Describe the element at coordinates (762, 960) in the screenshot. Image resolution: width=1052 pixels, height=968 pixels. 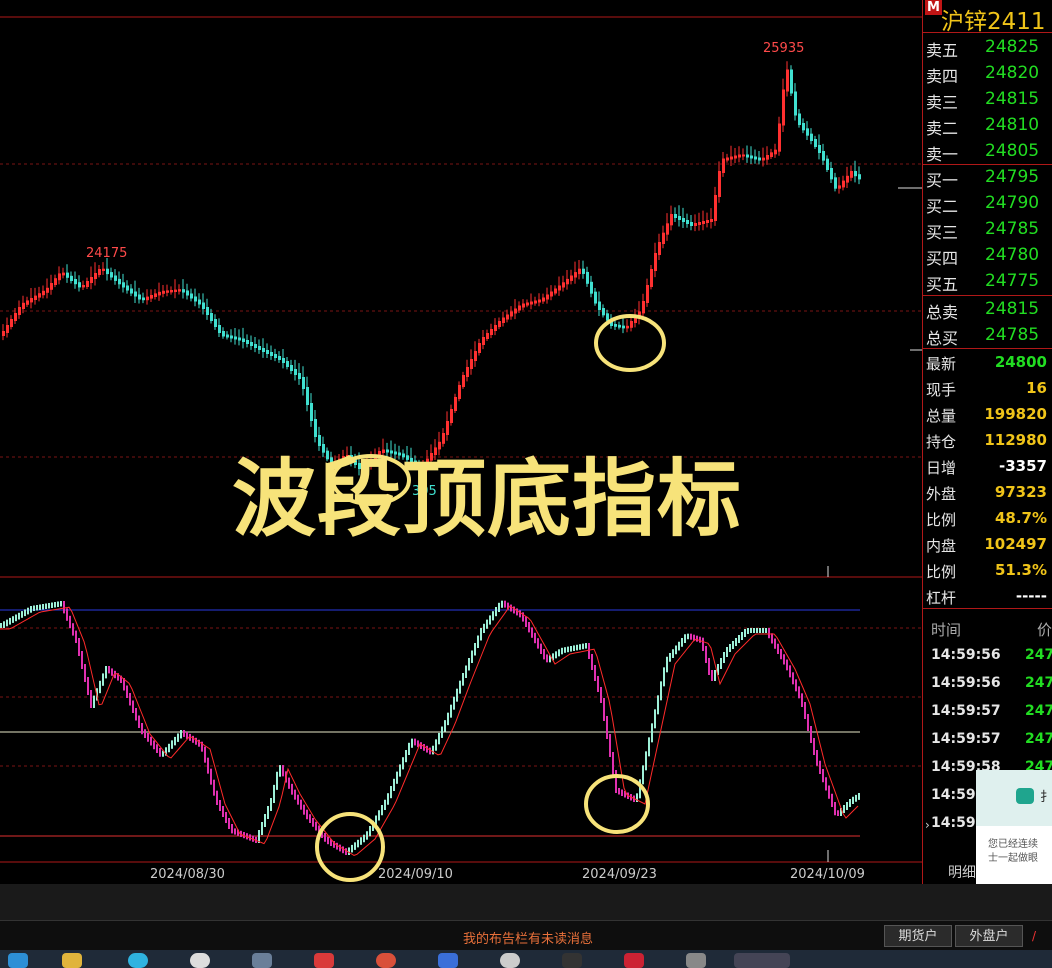
I see `trading-app-icon` at that location.